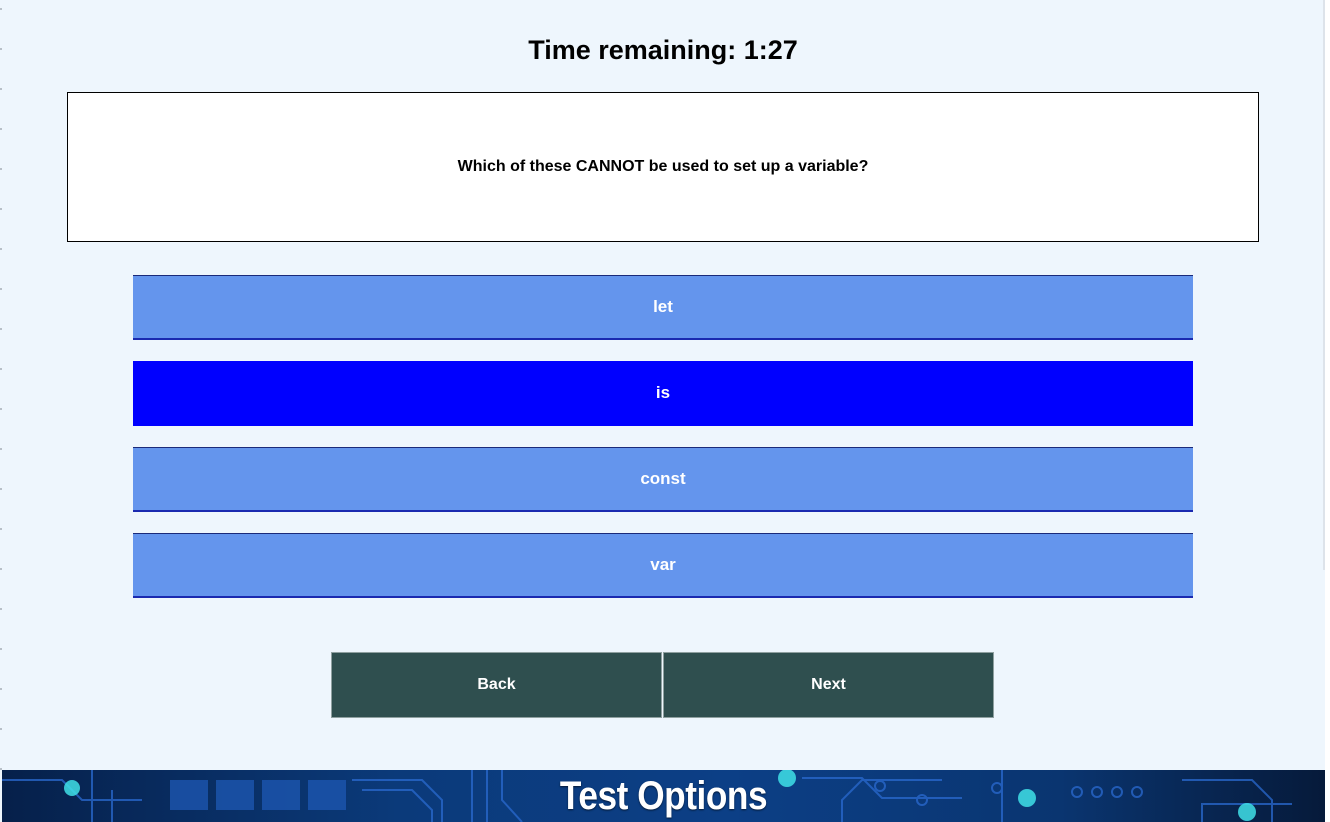 The image size is (1330, 822). I want to click on answer-option-let: let, so click(663, 307).